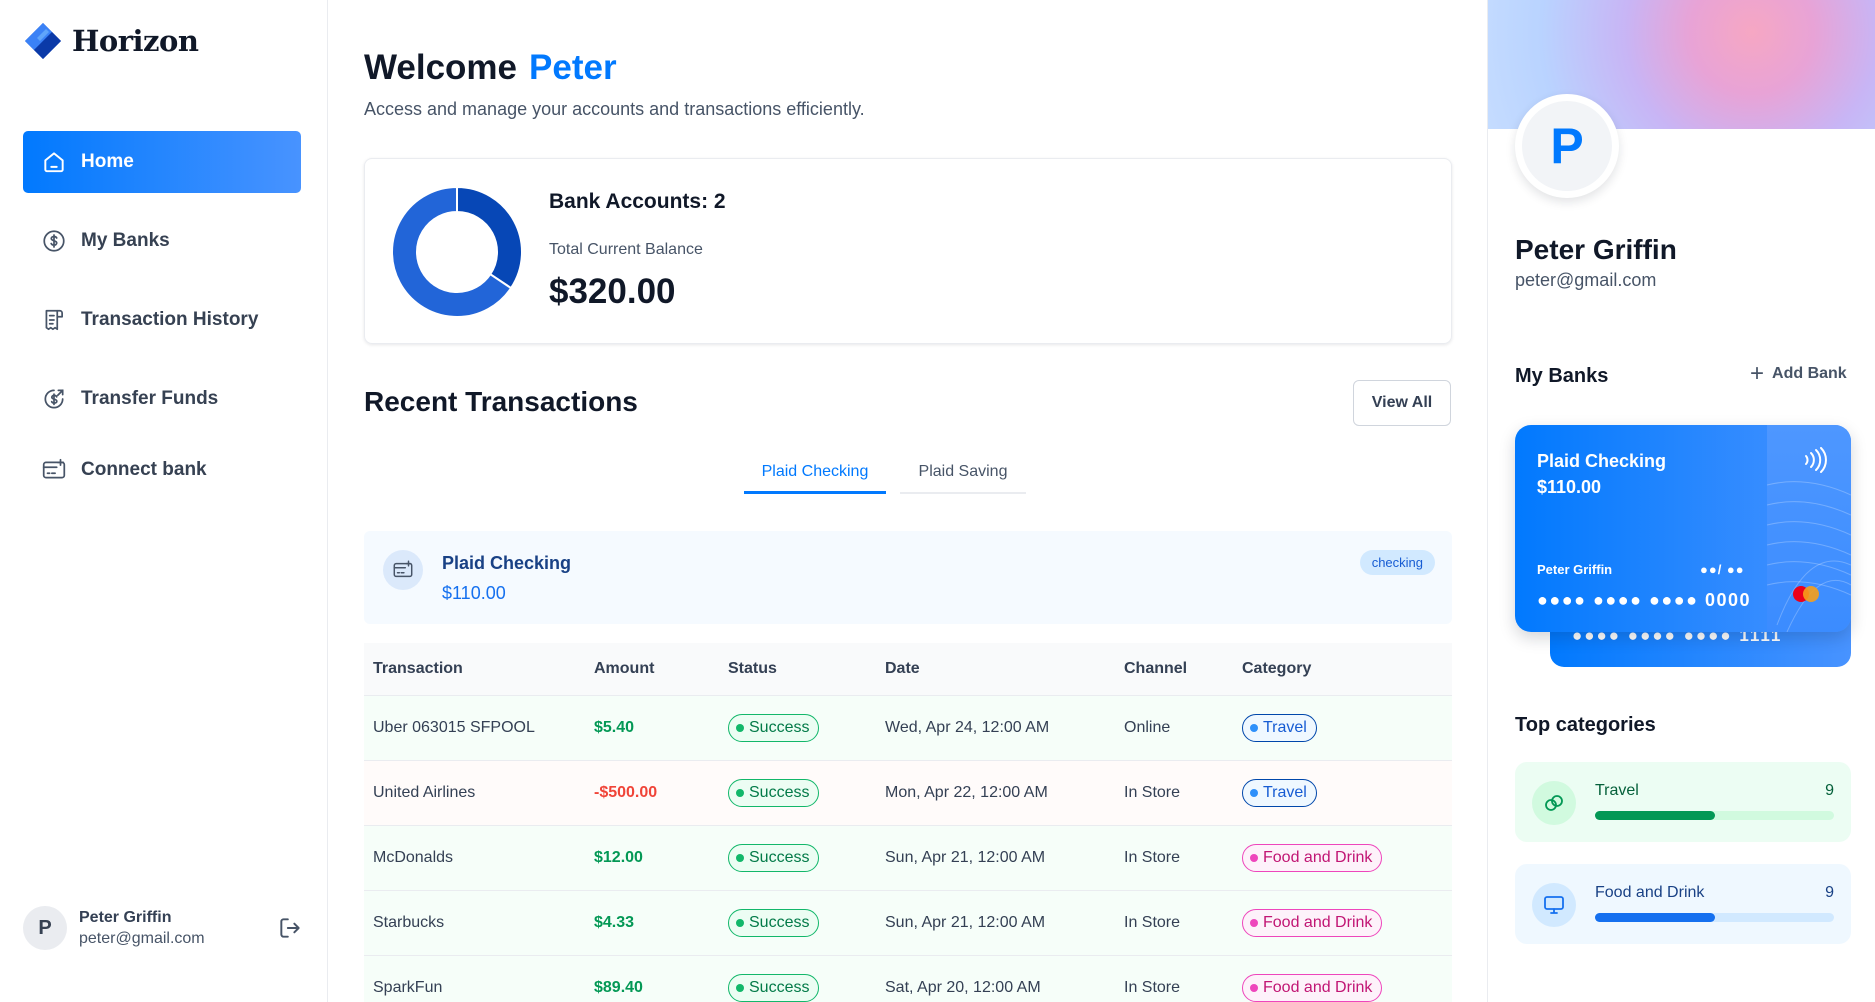  What do you see at coordinates (441, 67) in the screenshot?
I see `welcome-text: Welcome` at bounding box center [441, 67].